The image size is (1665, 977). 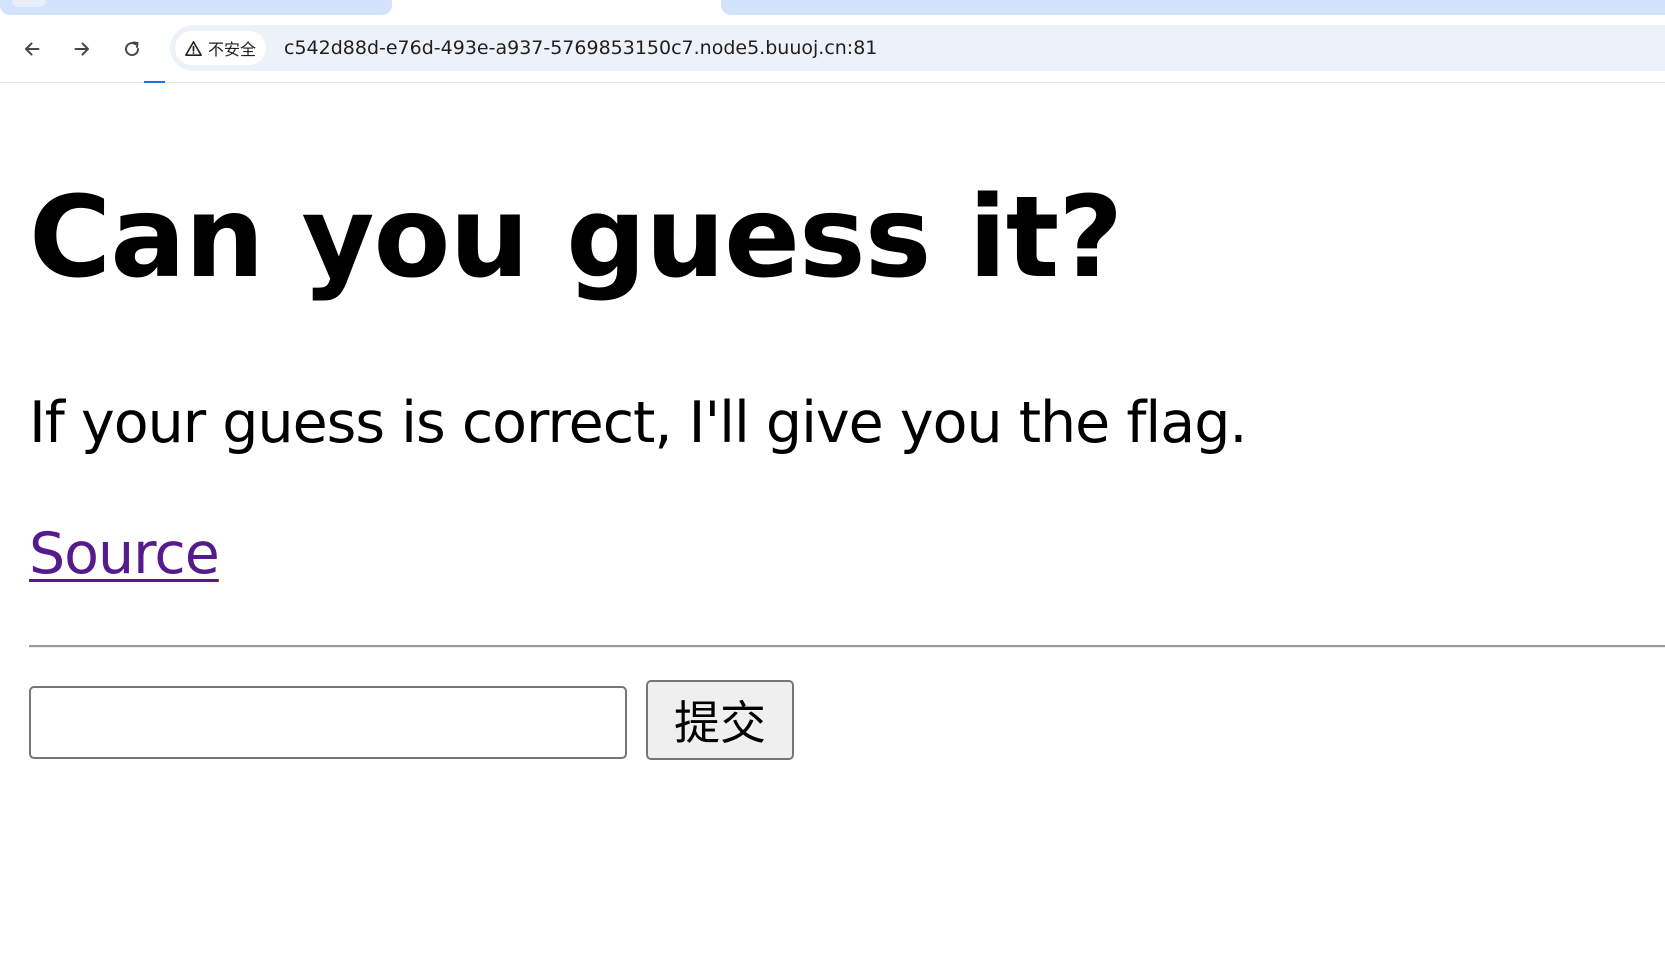 I want to click on reload-icon, so click(x=132, y=49).